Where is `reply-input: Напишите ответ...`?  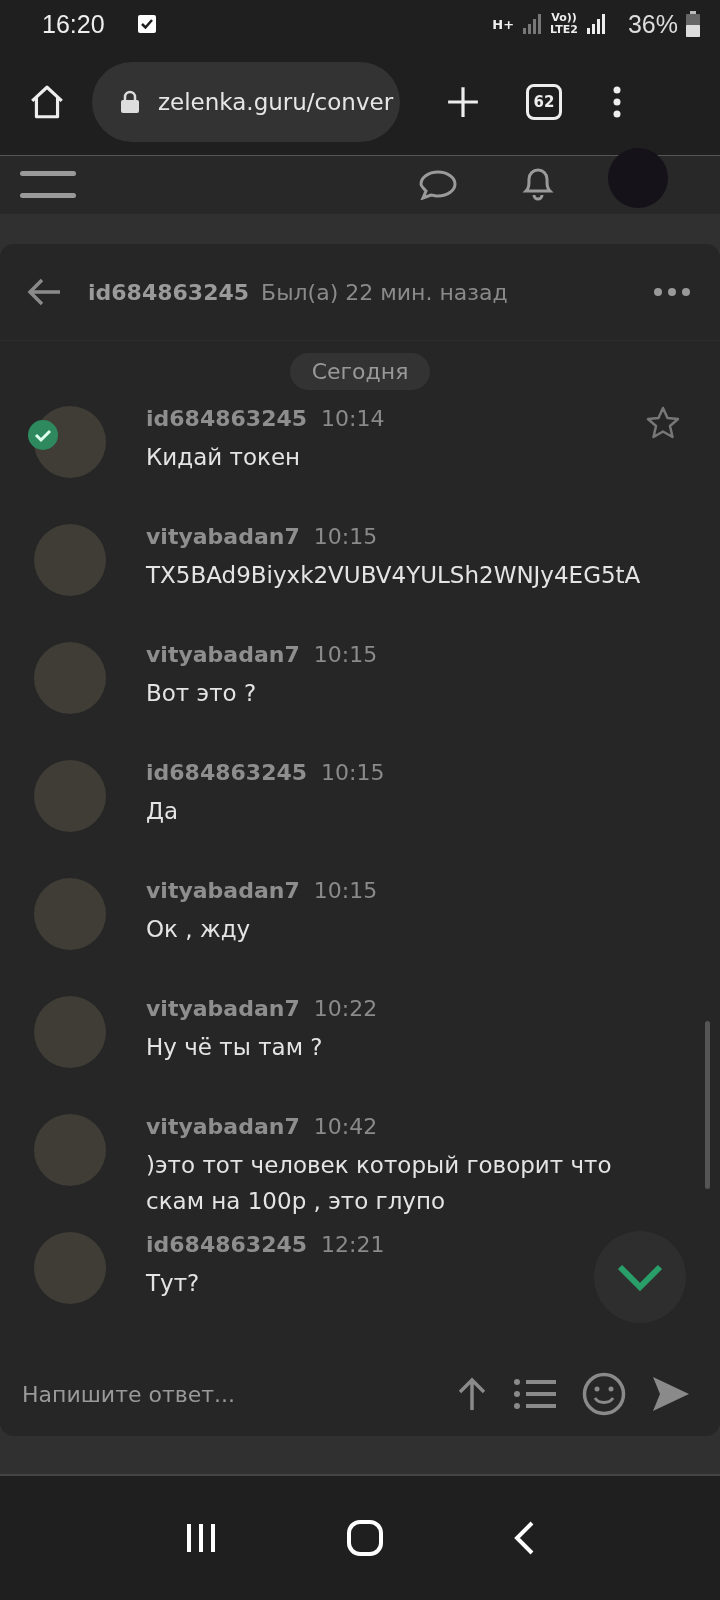
reply-input: Напишите ответ... is located at coordinates (225, 1394).